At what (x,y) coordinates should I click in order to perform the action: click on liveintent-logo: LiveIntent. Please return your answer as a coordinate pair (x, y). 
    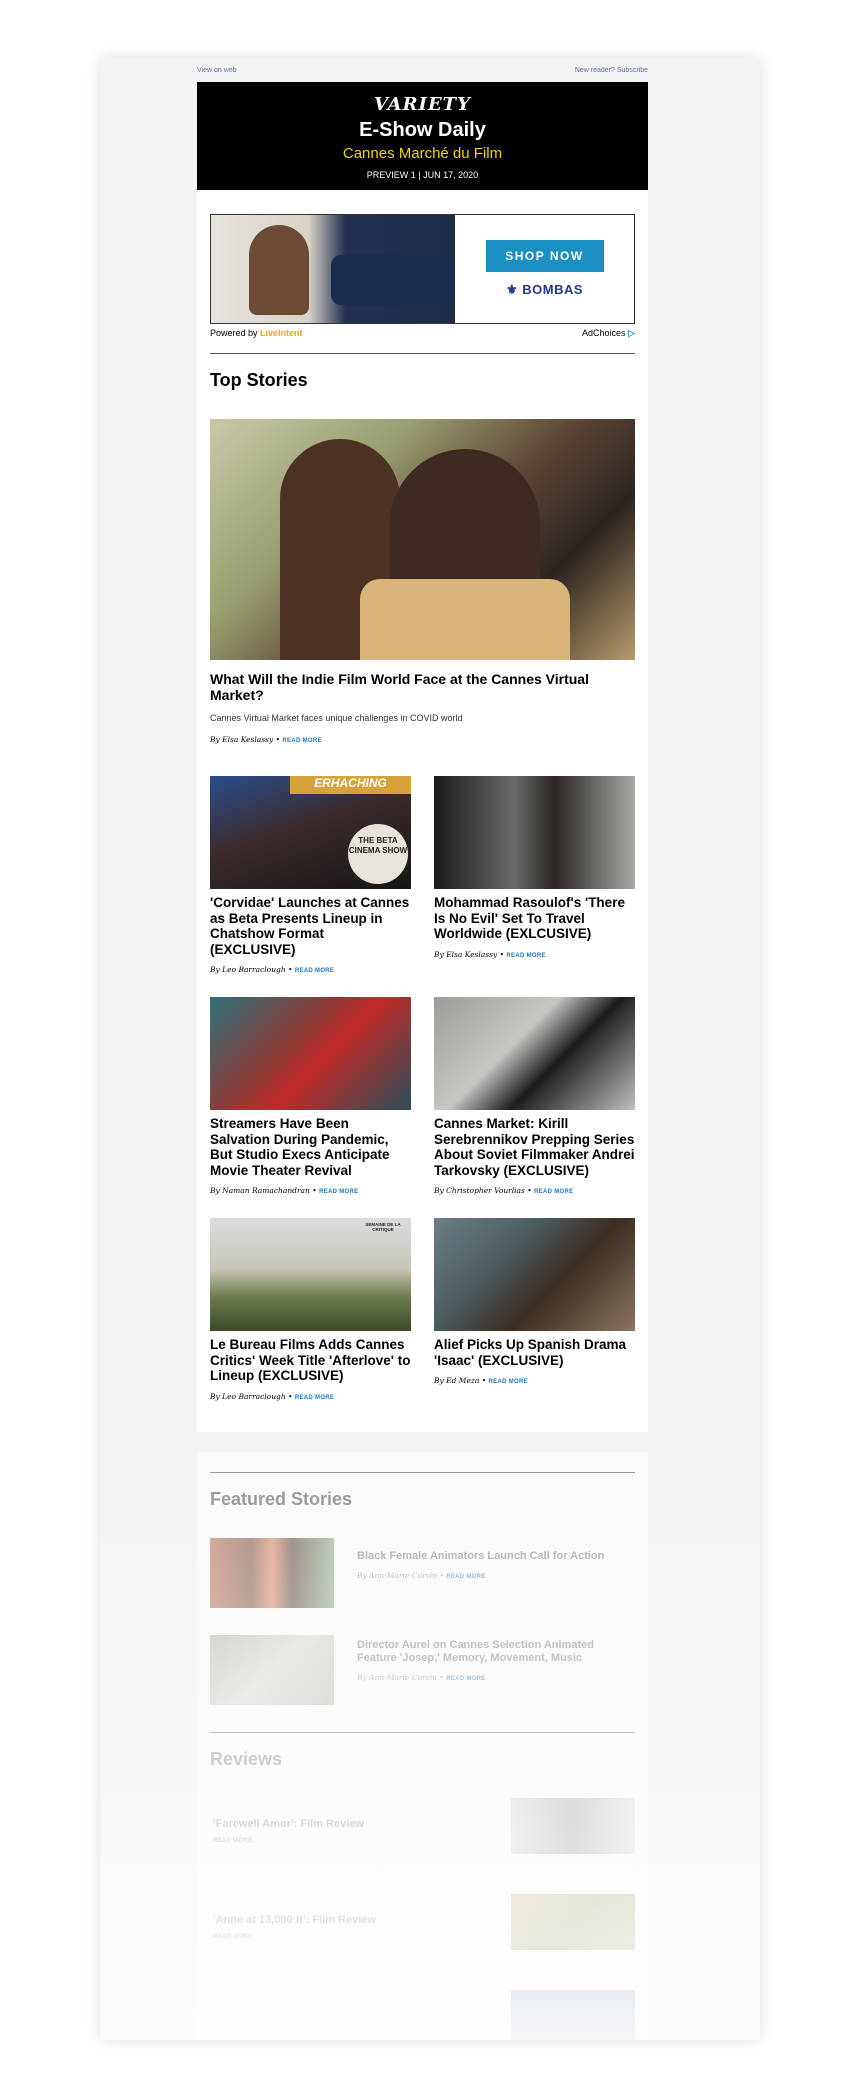
    Looking at the image, I should click on (281, 333).